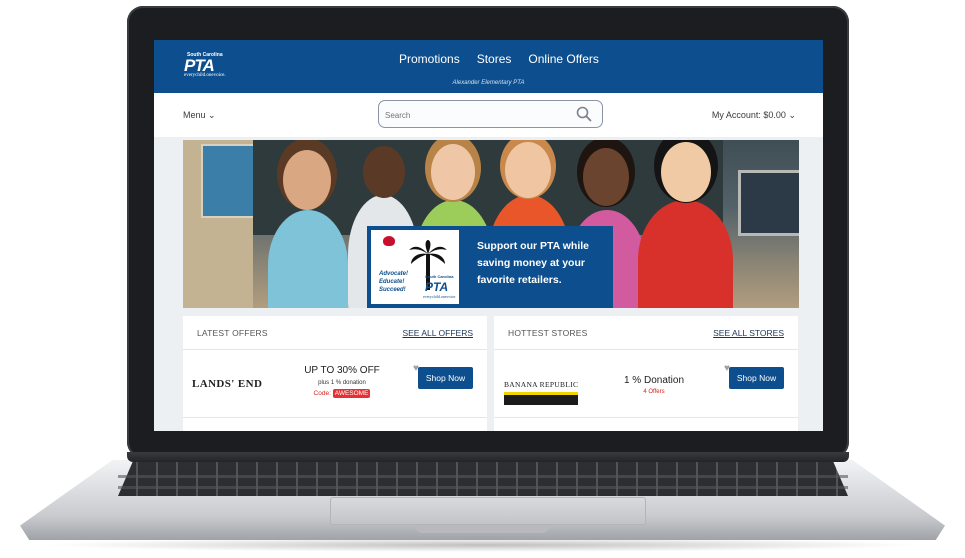 The width and height of the screenshot is (965, 558). Describe the element at coordinates (232, 333) in the screenshot. I see `panel-title: LATEST OFFERS` at that location.